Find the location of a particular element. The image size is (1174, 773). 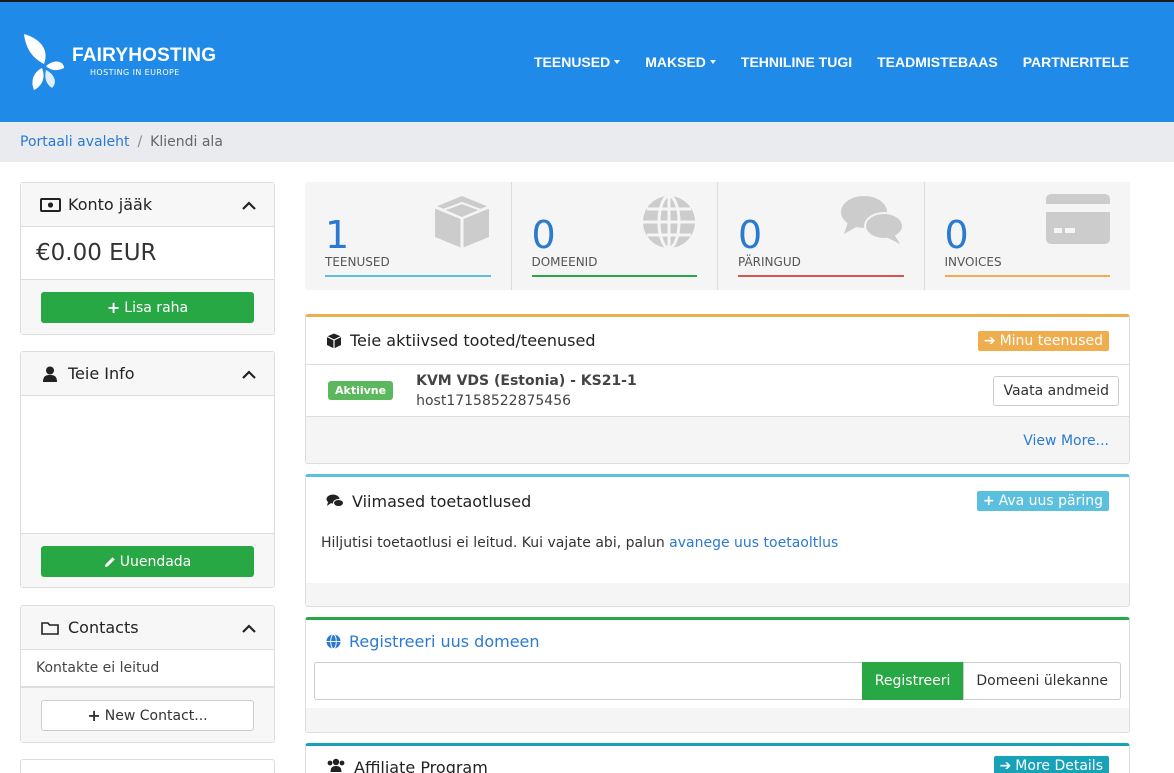

stat-domains-underline is located at coordinates (614, 276).